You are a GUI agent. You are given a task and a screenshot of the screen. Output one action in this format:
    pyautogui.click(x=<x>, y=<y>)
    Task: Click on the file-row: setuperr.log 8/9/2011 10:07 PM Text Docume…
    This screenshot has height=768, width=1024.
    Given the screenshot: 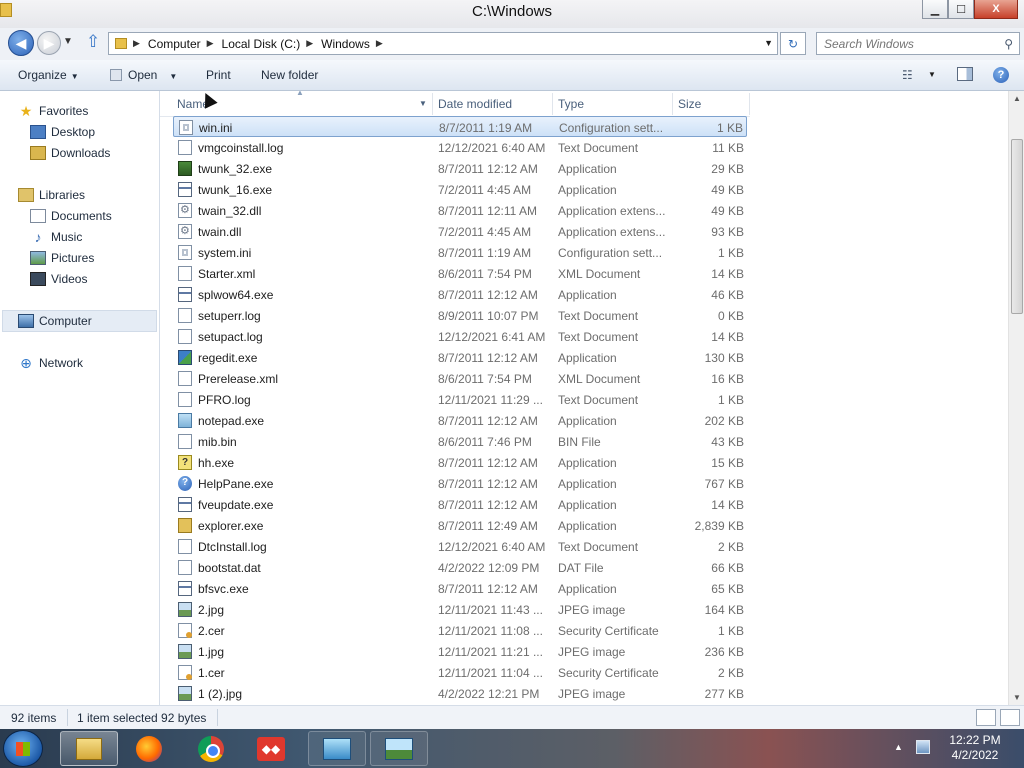 What is the action you would take?
    pyautogui.click(x=460, y=315)
    